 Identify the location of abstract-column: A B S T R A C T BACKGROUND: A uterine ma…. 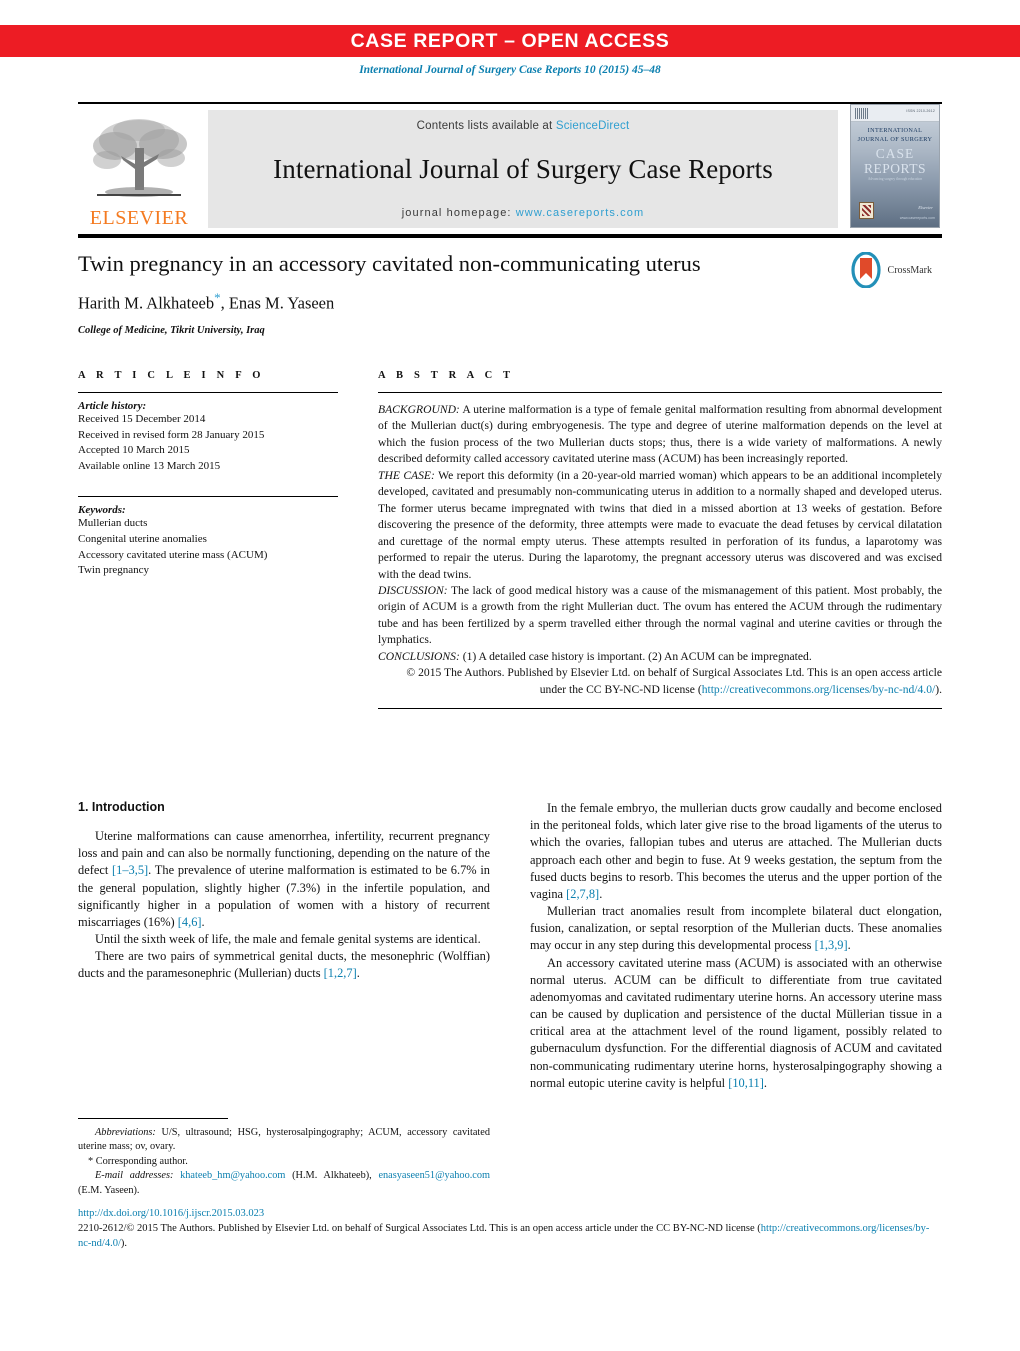
(660, 540).